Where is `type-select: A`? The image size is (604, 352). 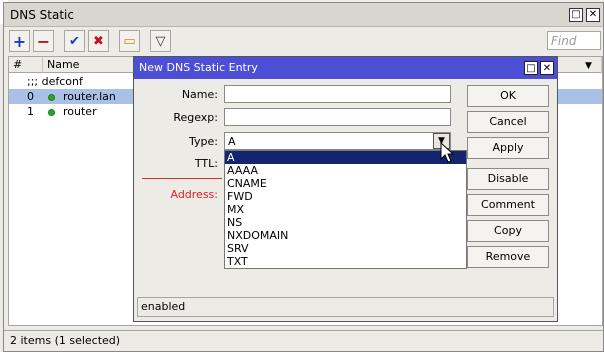 type-select: A is located at coordinates (337, 141).